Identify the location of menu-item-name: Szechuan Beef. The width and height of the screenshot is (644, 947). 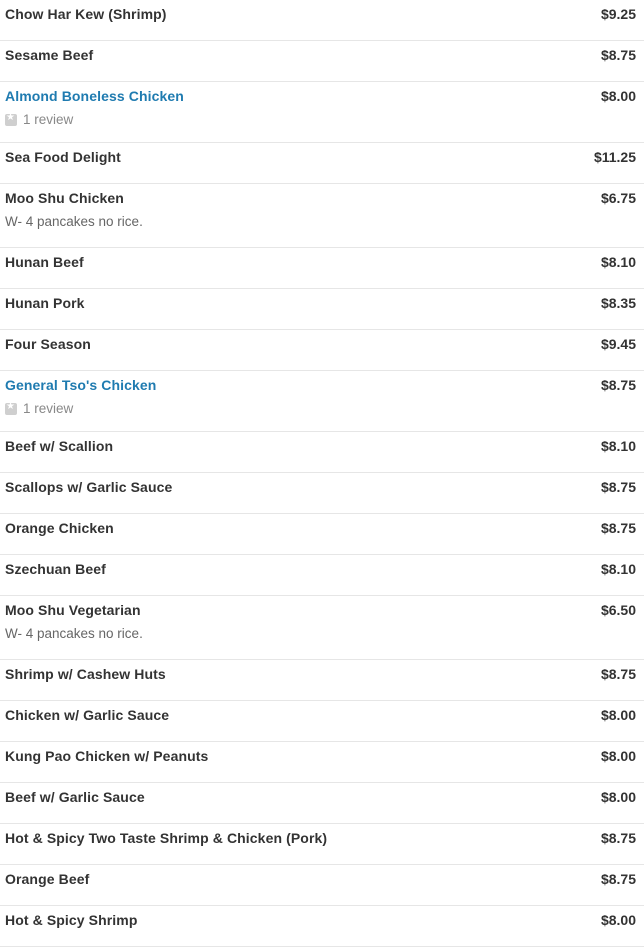
(55, 569).